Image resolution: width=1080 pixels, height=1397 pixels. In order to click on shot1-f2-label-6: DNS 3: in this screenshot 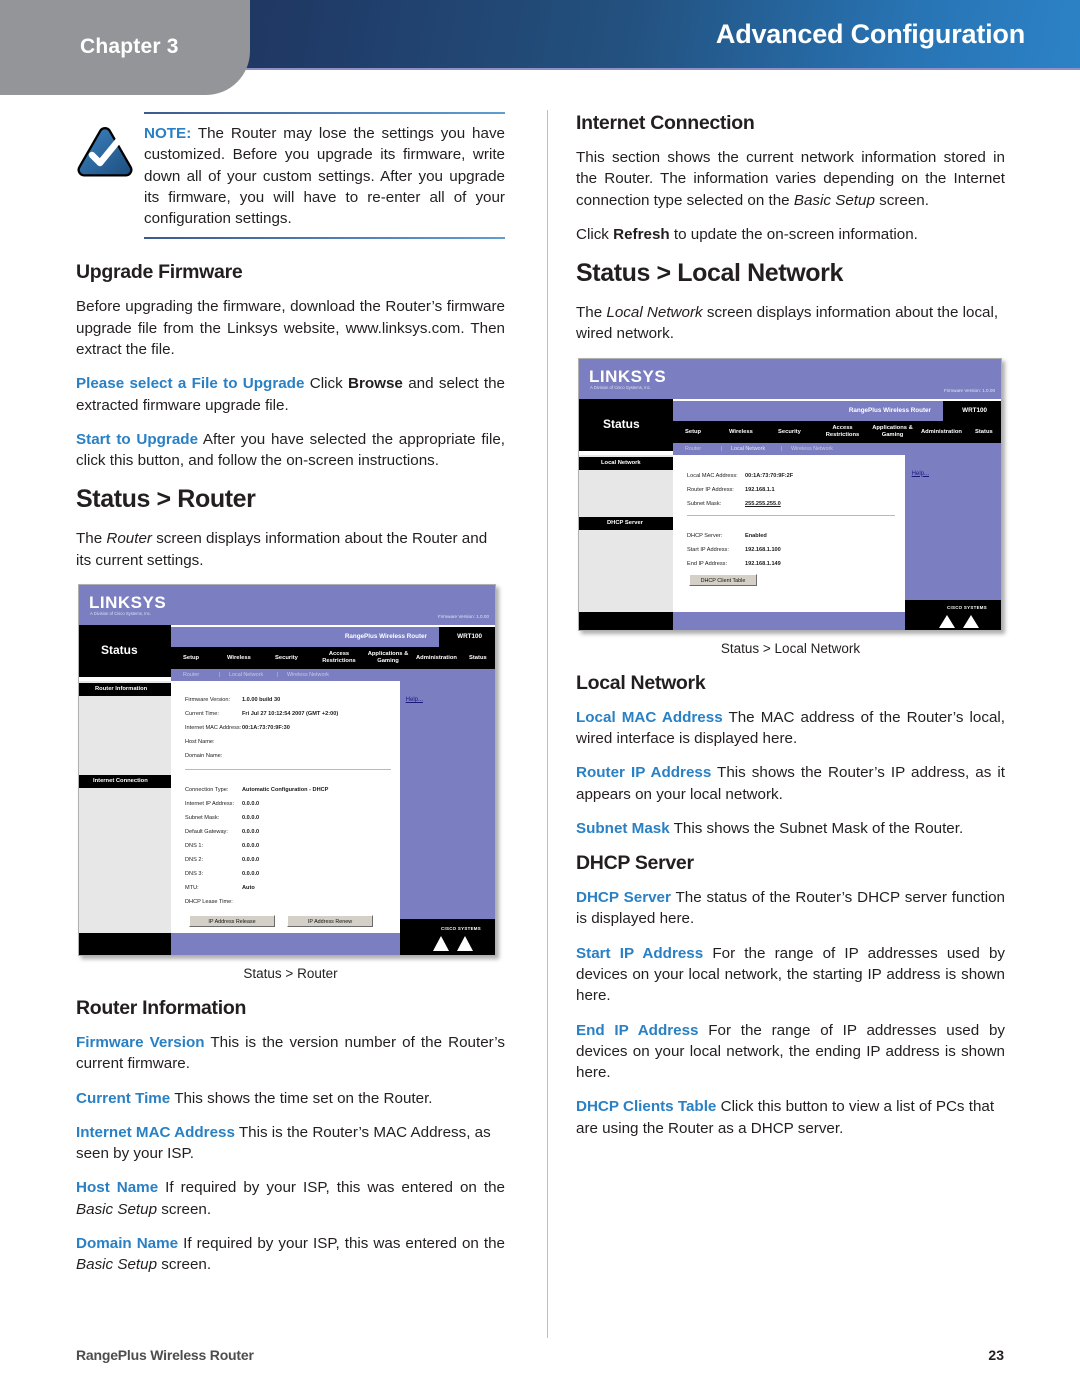, I will do `click(194, 873)`.